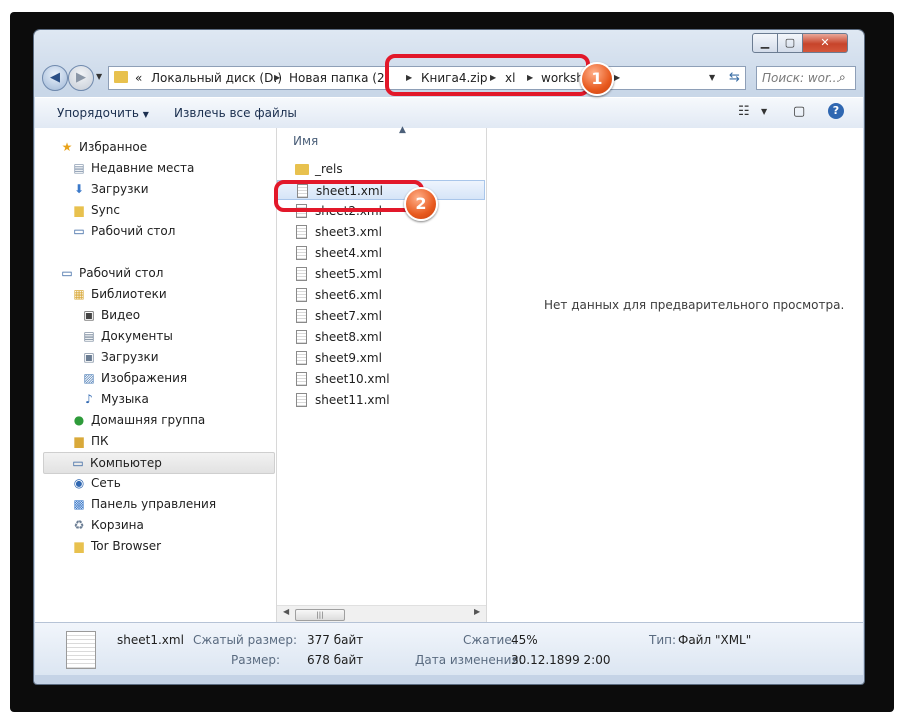  What do you see at coordinates (116, 546) in the screenshot?
I see `sidebar-item-tor-browser: ▆ Tor Browser` at bounding box center [116, 546].